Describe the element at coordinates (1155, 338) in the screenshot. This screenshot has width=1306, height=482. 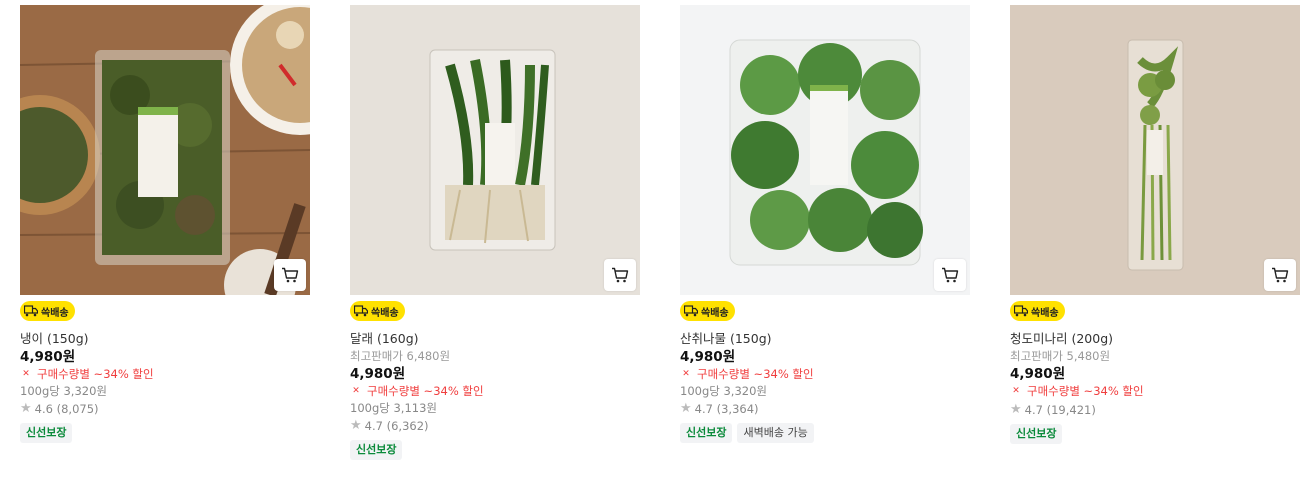
I see `product-name: 청도미나리 (200g)` at that location.